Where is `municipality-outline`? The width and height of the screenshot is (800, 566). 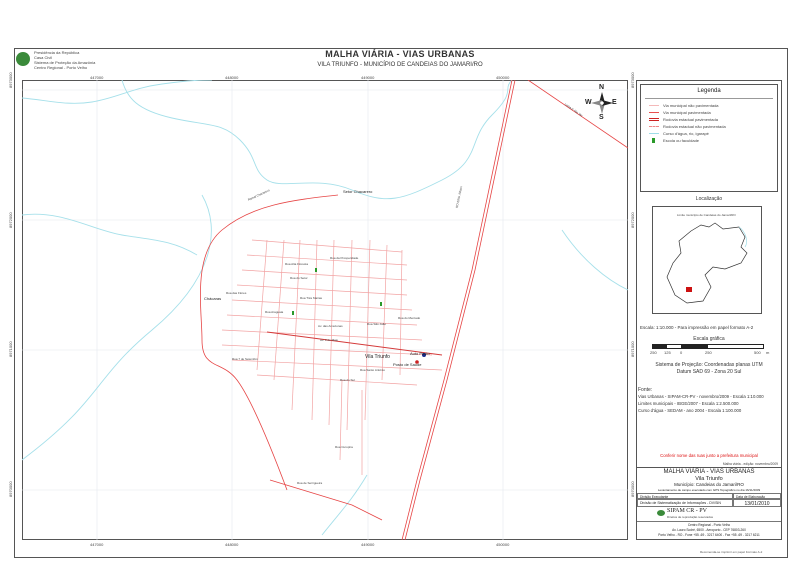 municipality-outline is located at coordinates (707, 263).